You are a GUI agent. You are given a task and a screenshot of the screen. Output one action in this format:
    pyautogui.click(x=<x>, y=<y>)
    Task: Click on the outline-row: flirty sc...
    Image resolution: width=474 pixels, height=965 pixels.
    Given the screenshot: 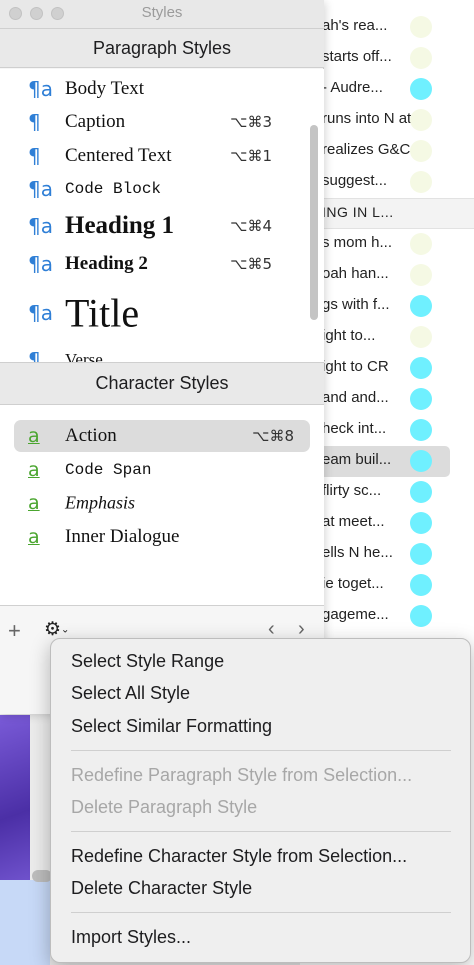 What is the action you would take?
    pyautogui.click(x=387, y=492)
    